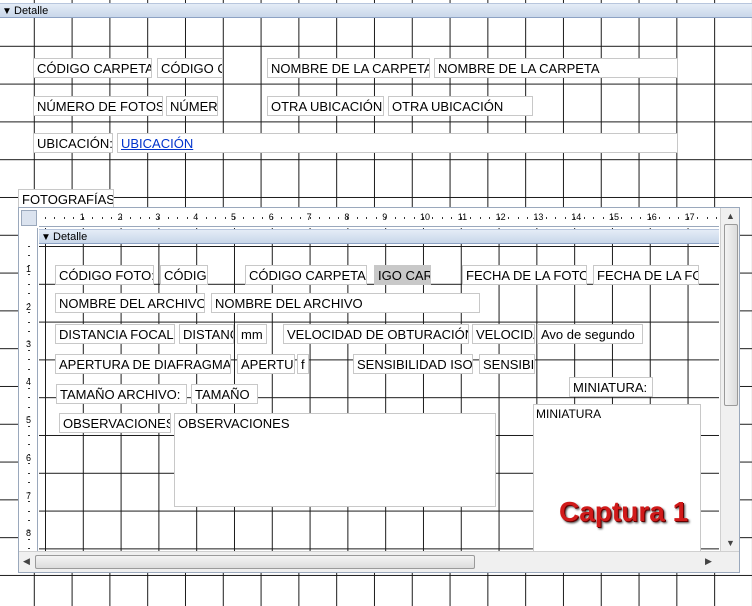 Image resolution: width=752 pixels, height=606 pixels. What do you see at coordinates (617, 479) in the screenshot?
I see `miniatura-image-field: MINIATURA` at bounding box center [617, 479].